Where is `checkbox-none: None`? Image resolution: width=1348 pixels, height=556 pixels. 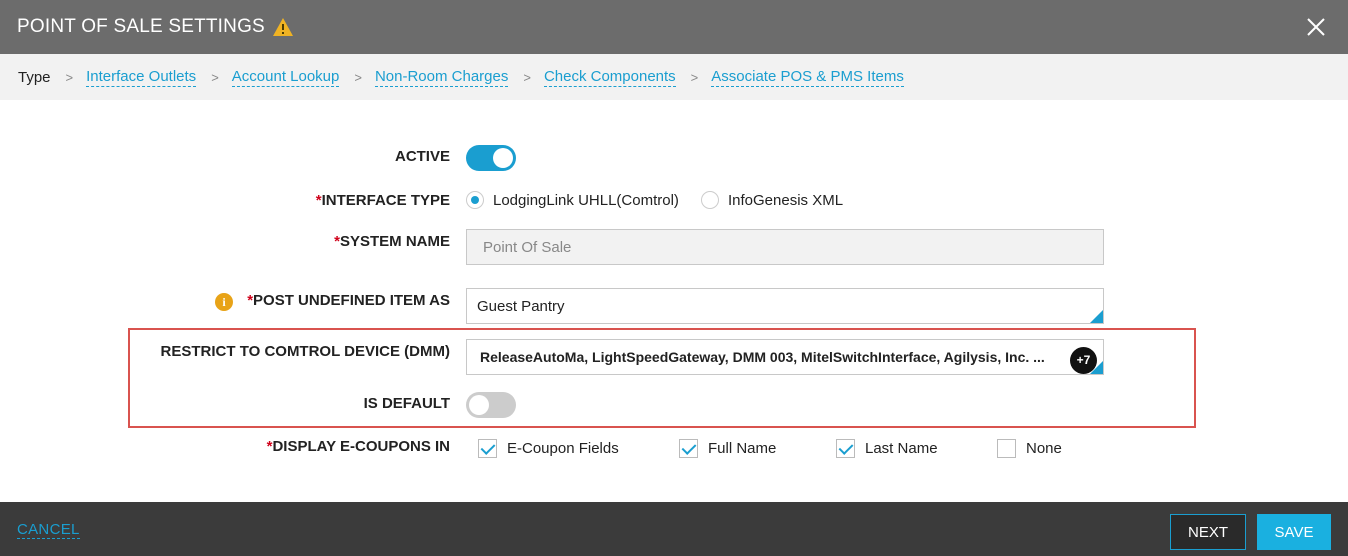
checkbox-none: None is located at coordinates (1029, 448).